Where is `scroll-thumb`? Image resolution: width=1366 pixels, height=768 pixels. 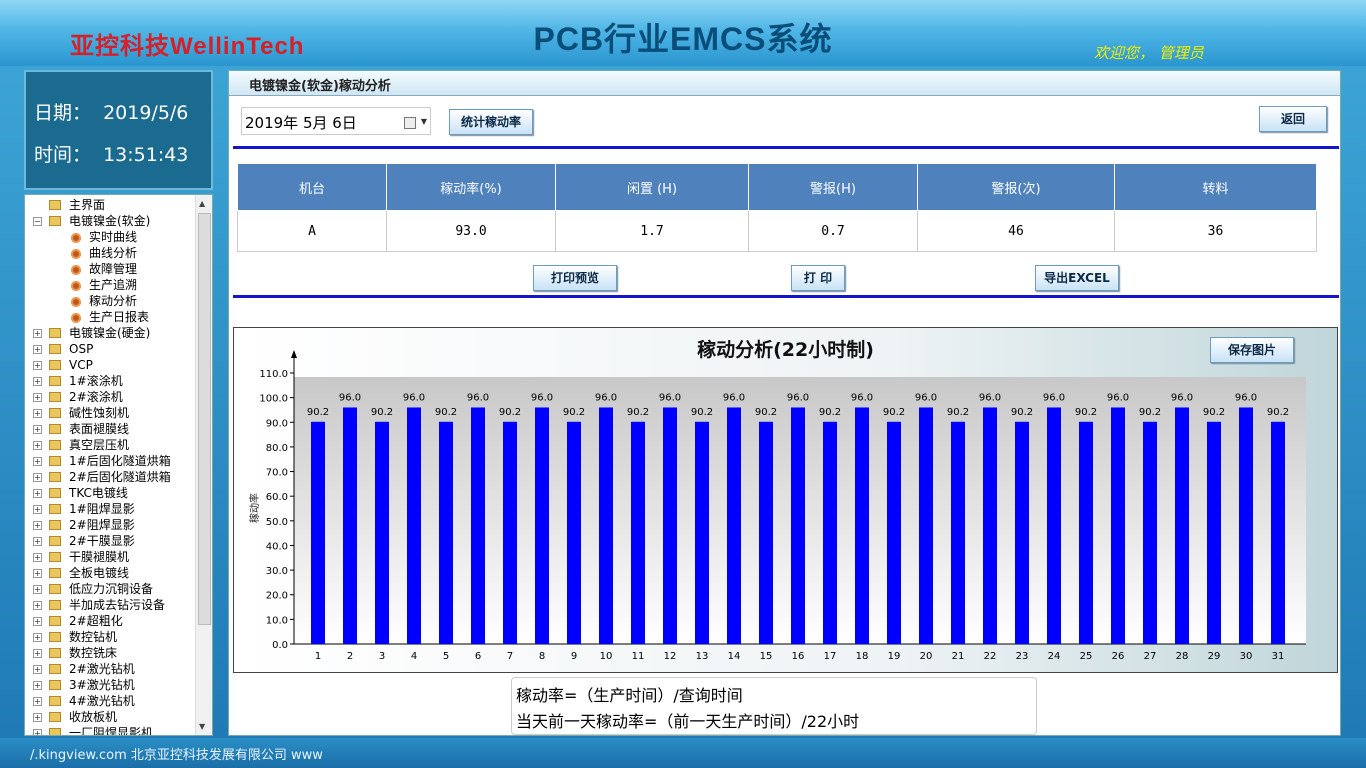 scroll-thumb is located at coordinates (204, 419).